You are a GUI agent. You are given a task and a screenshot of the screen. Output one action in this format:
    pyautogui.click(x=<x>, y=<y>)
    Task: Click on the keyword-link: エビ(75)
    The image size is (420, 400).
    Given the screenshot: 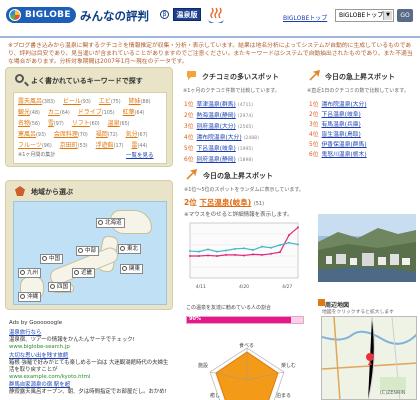 What is the action you would take?
    pyautogui.click(x=112, y=102)
    